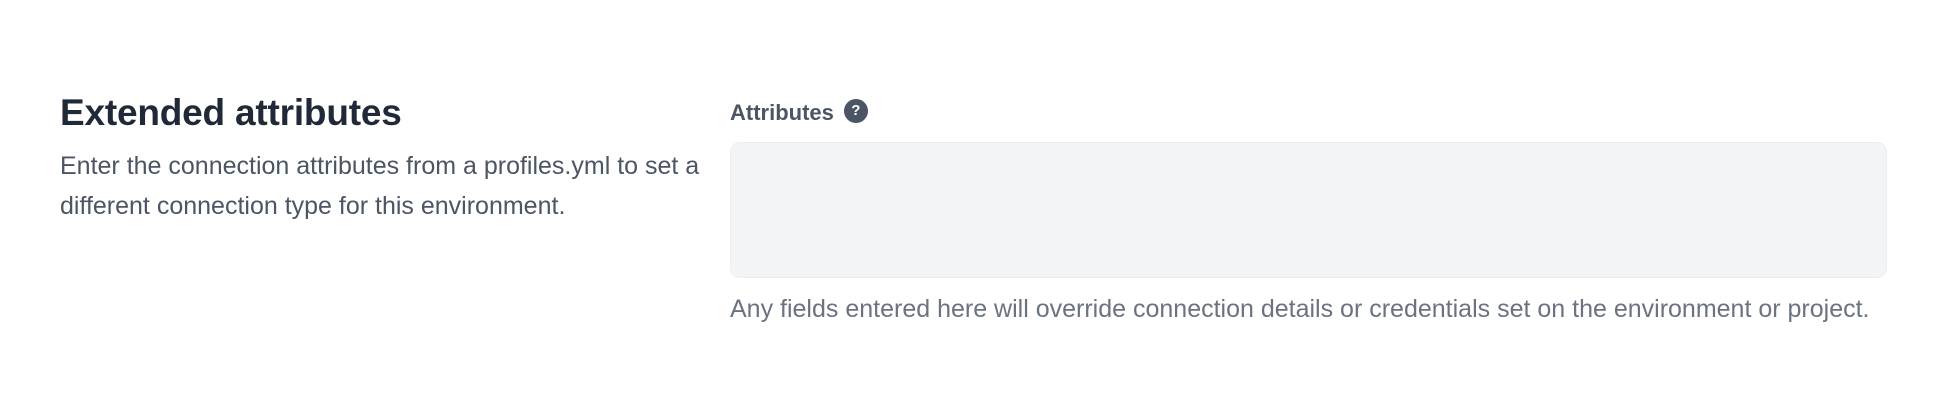 This screenshot has width=1940, height=402. Describe the element at coordinates (855, 111) in the screenshot. I see `question-circle-icon: ?` at that location.